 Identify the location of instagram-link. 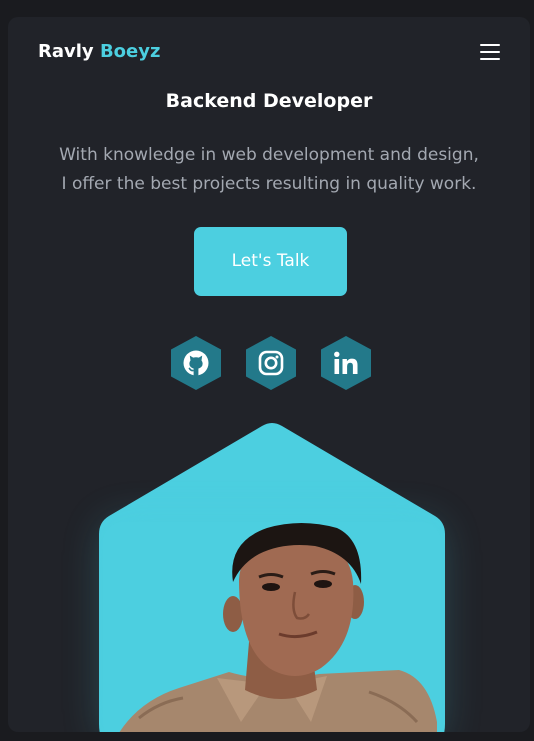
(271, 363).